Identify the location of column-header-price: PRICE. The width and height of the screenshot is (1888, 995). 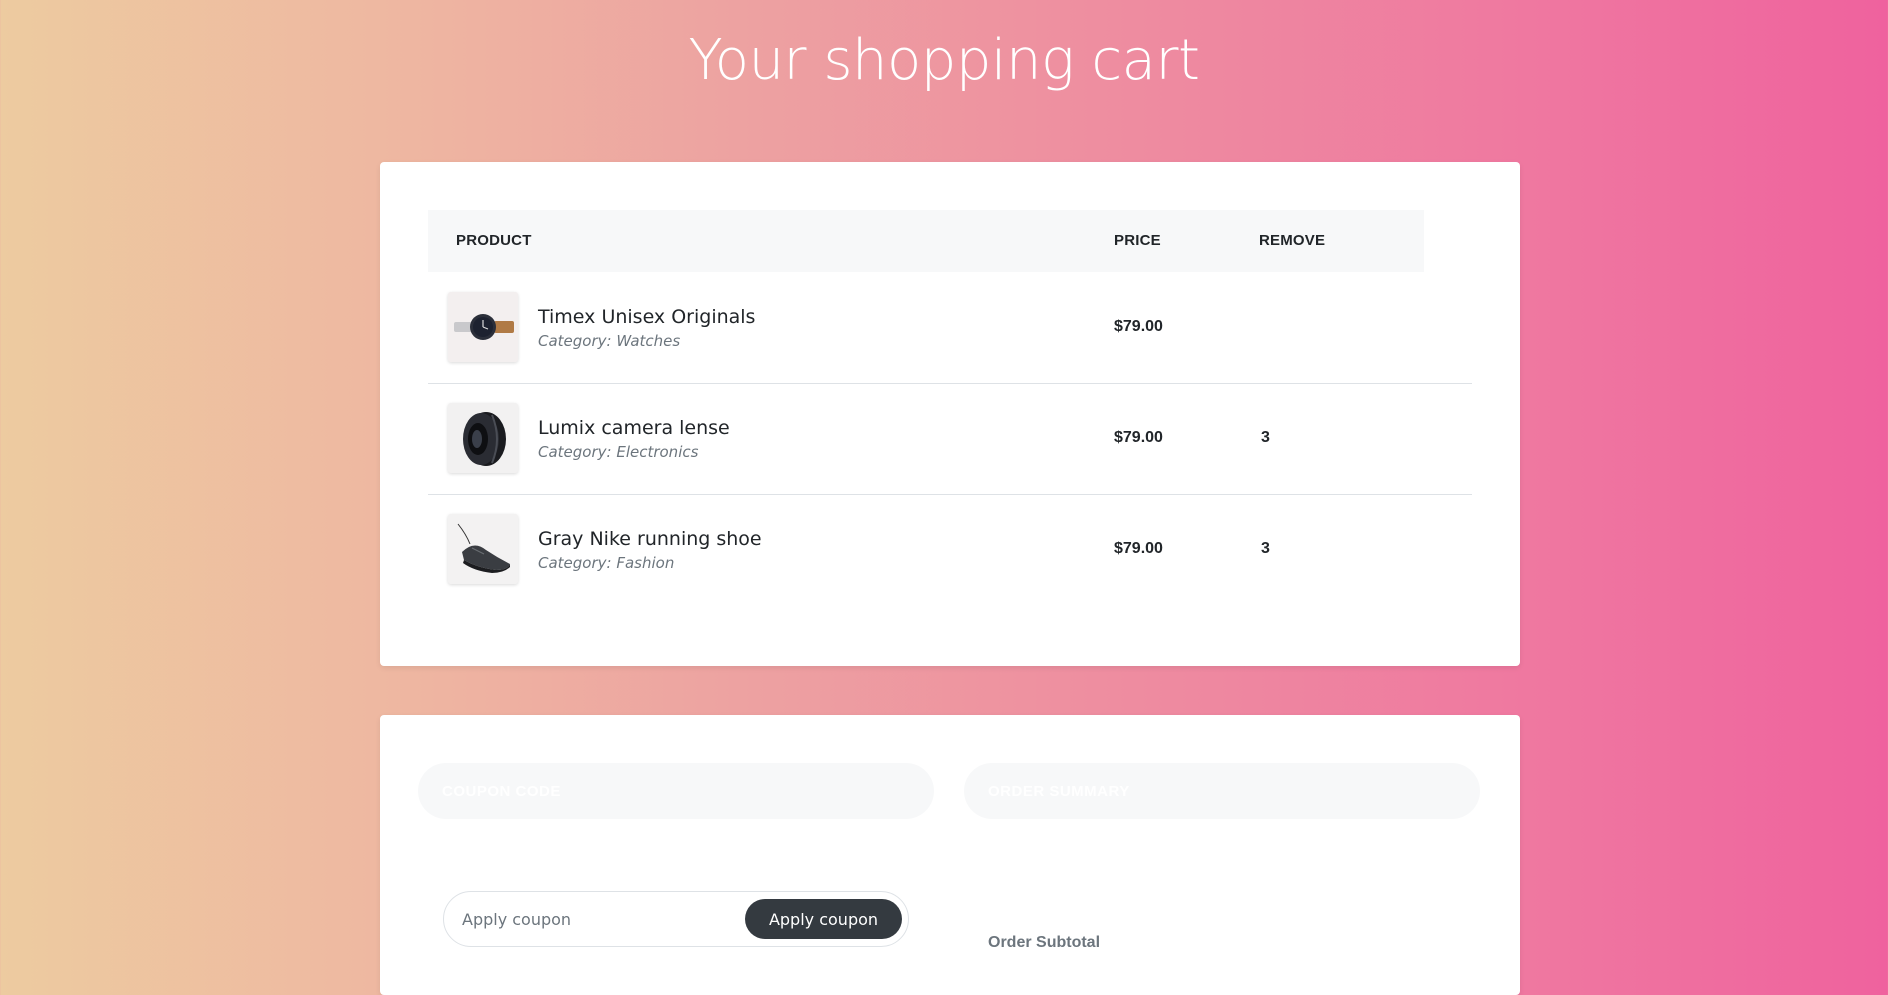
(1137, 240).